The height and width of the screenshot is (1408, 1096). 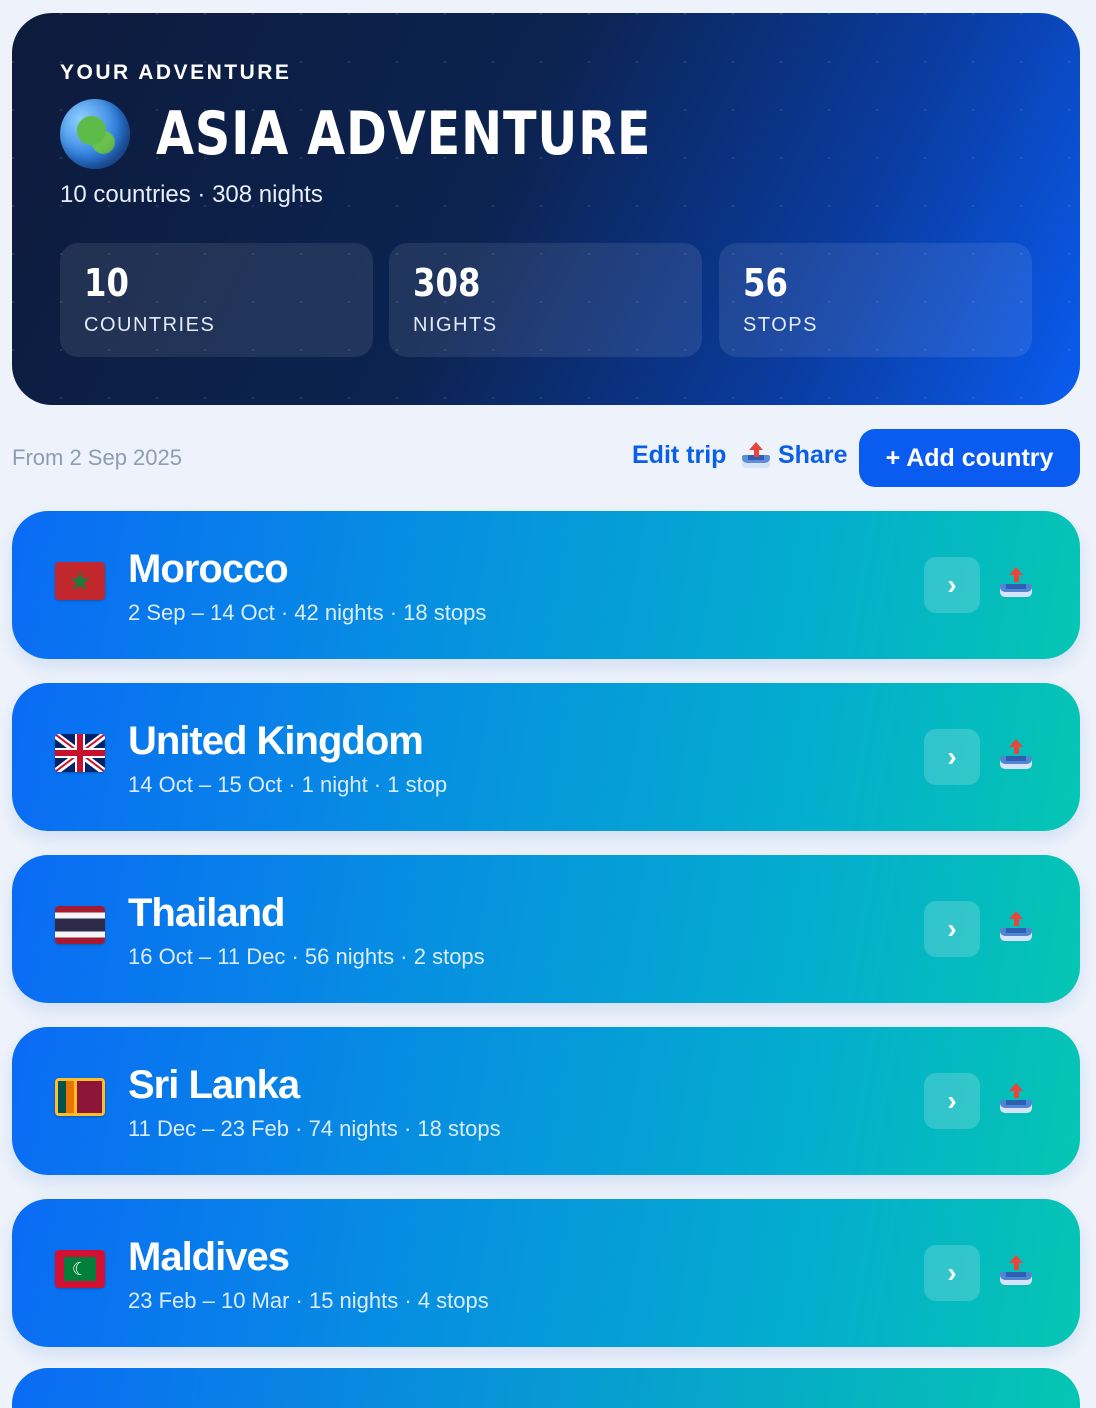 What do you see at coordinates (306, 956) in the screenshot?
I see `country-meta: 16 Oct – 11 Dec · 56 nights · 2 stops` at bounding box center [306, 956].